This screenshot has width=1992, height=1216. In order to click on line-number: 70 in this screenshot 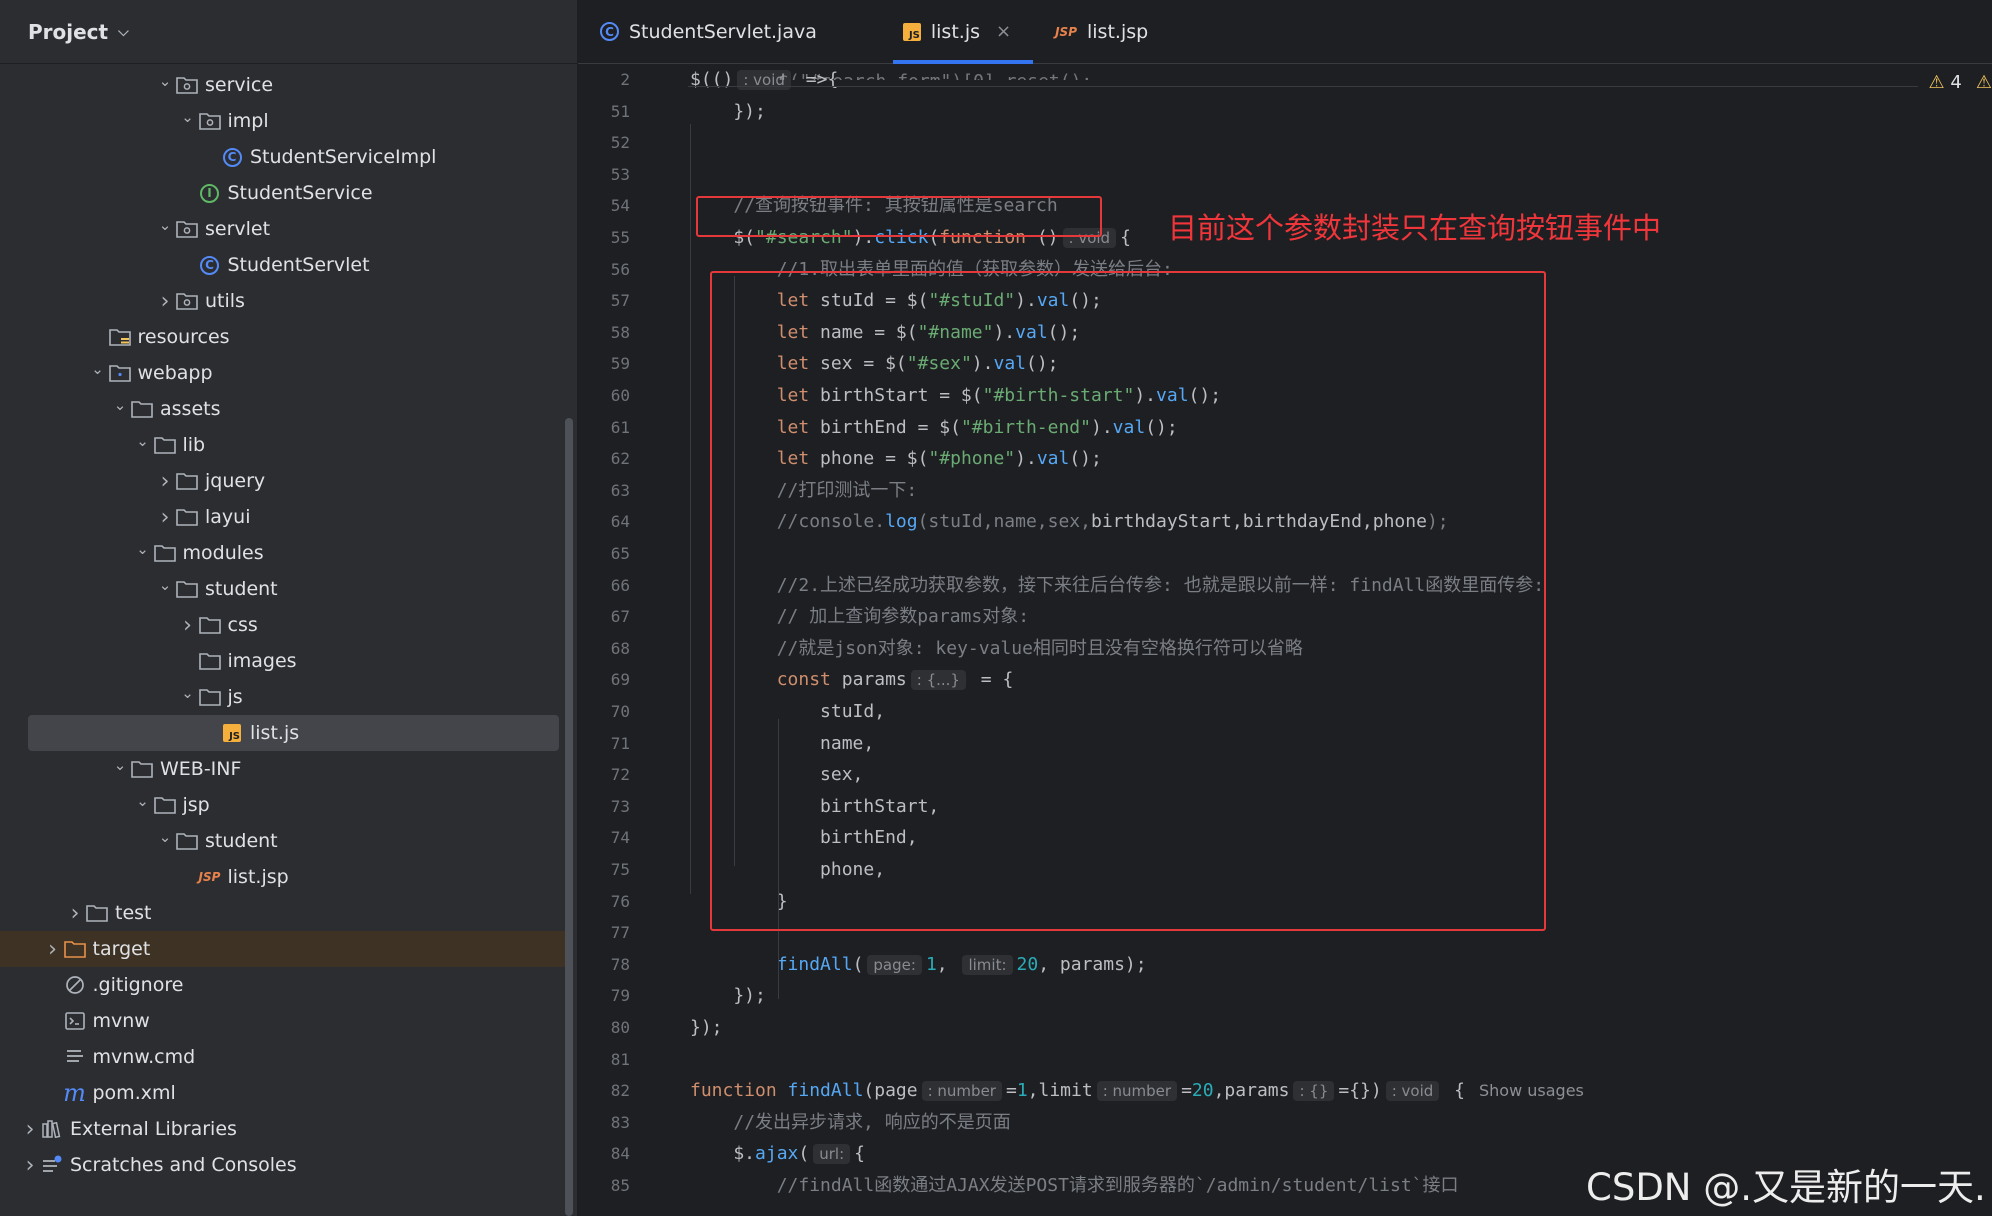, I will do `click(620, 711)`.